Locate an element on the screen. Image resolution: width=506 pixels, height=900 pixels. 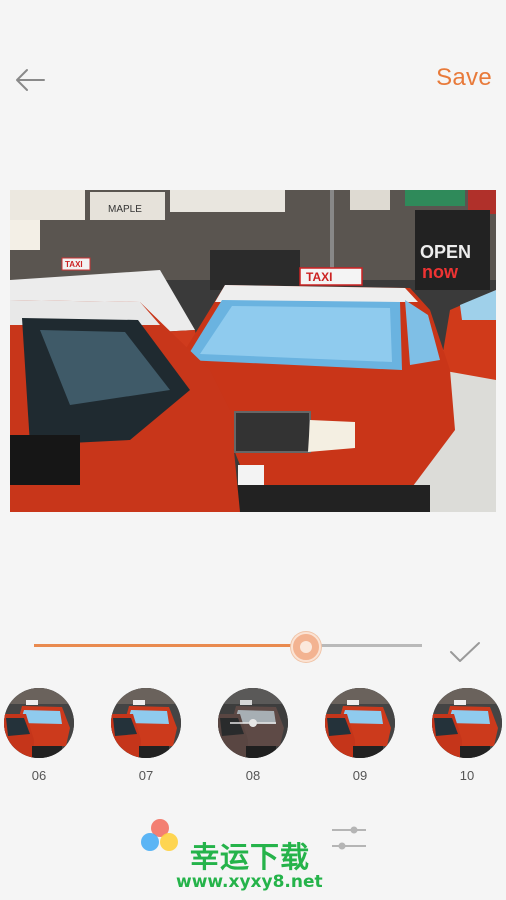
filter-item: 08 is located at coordinates (253, 738).